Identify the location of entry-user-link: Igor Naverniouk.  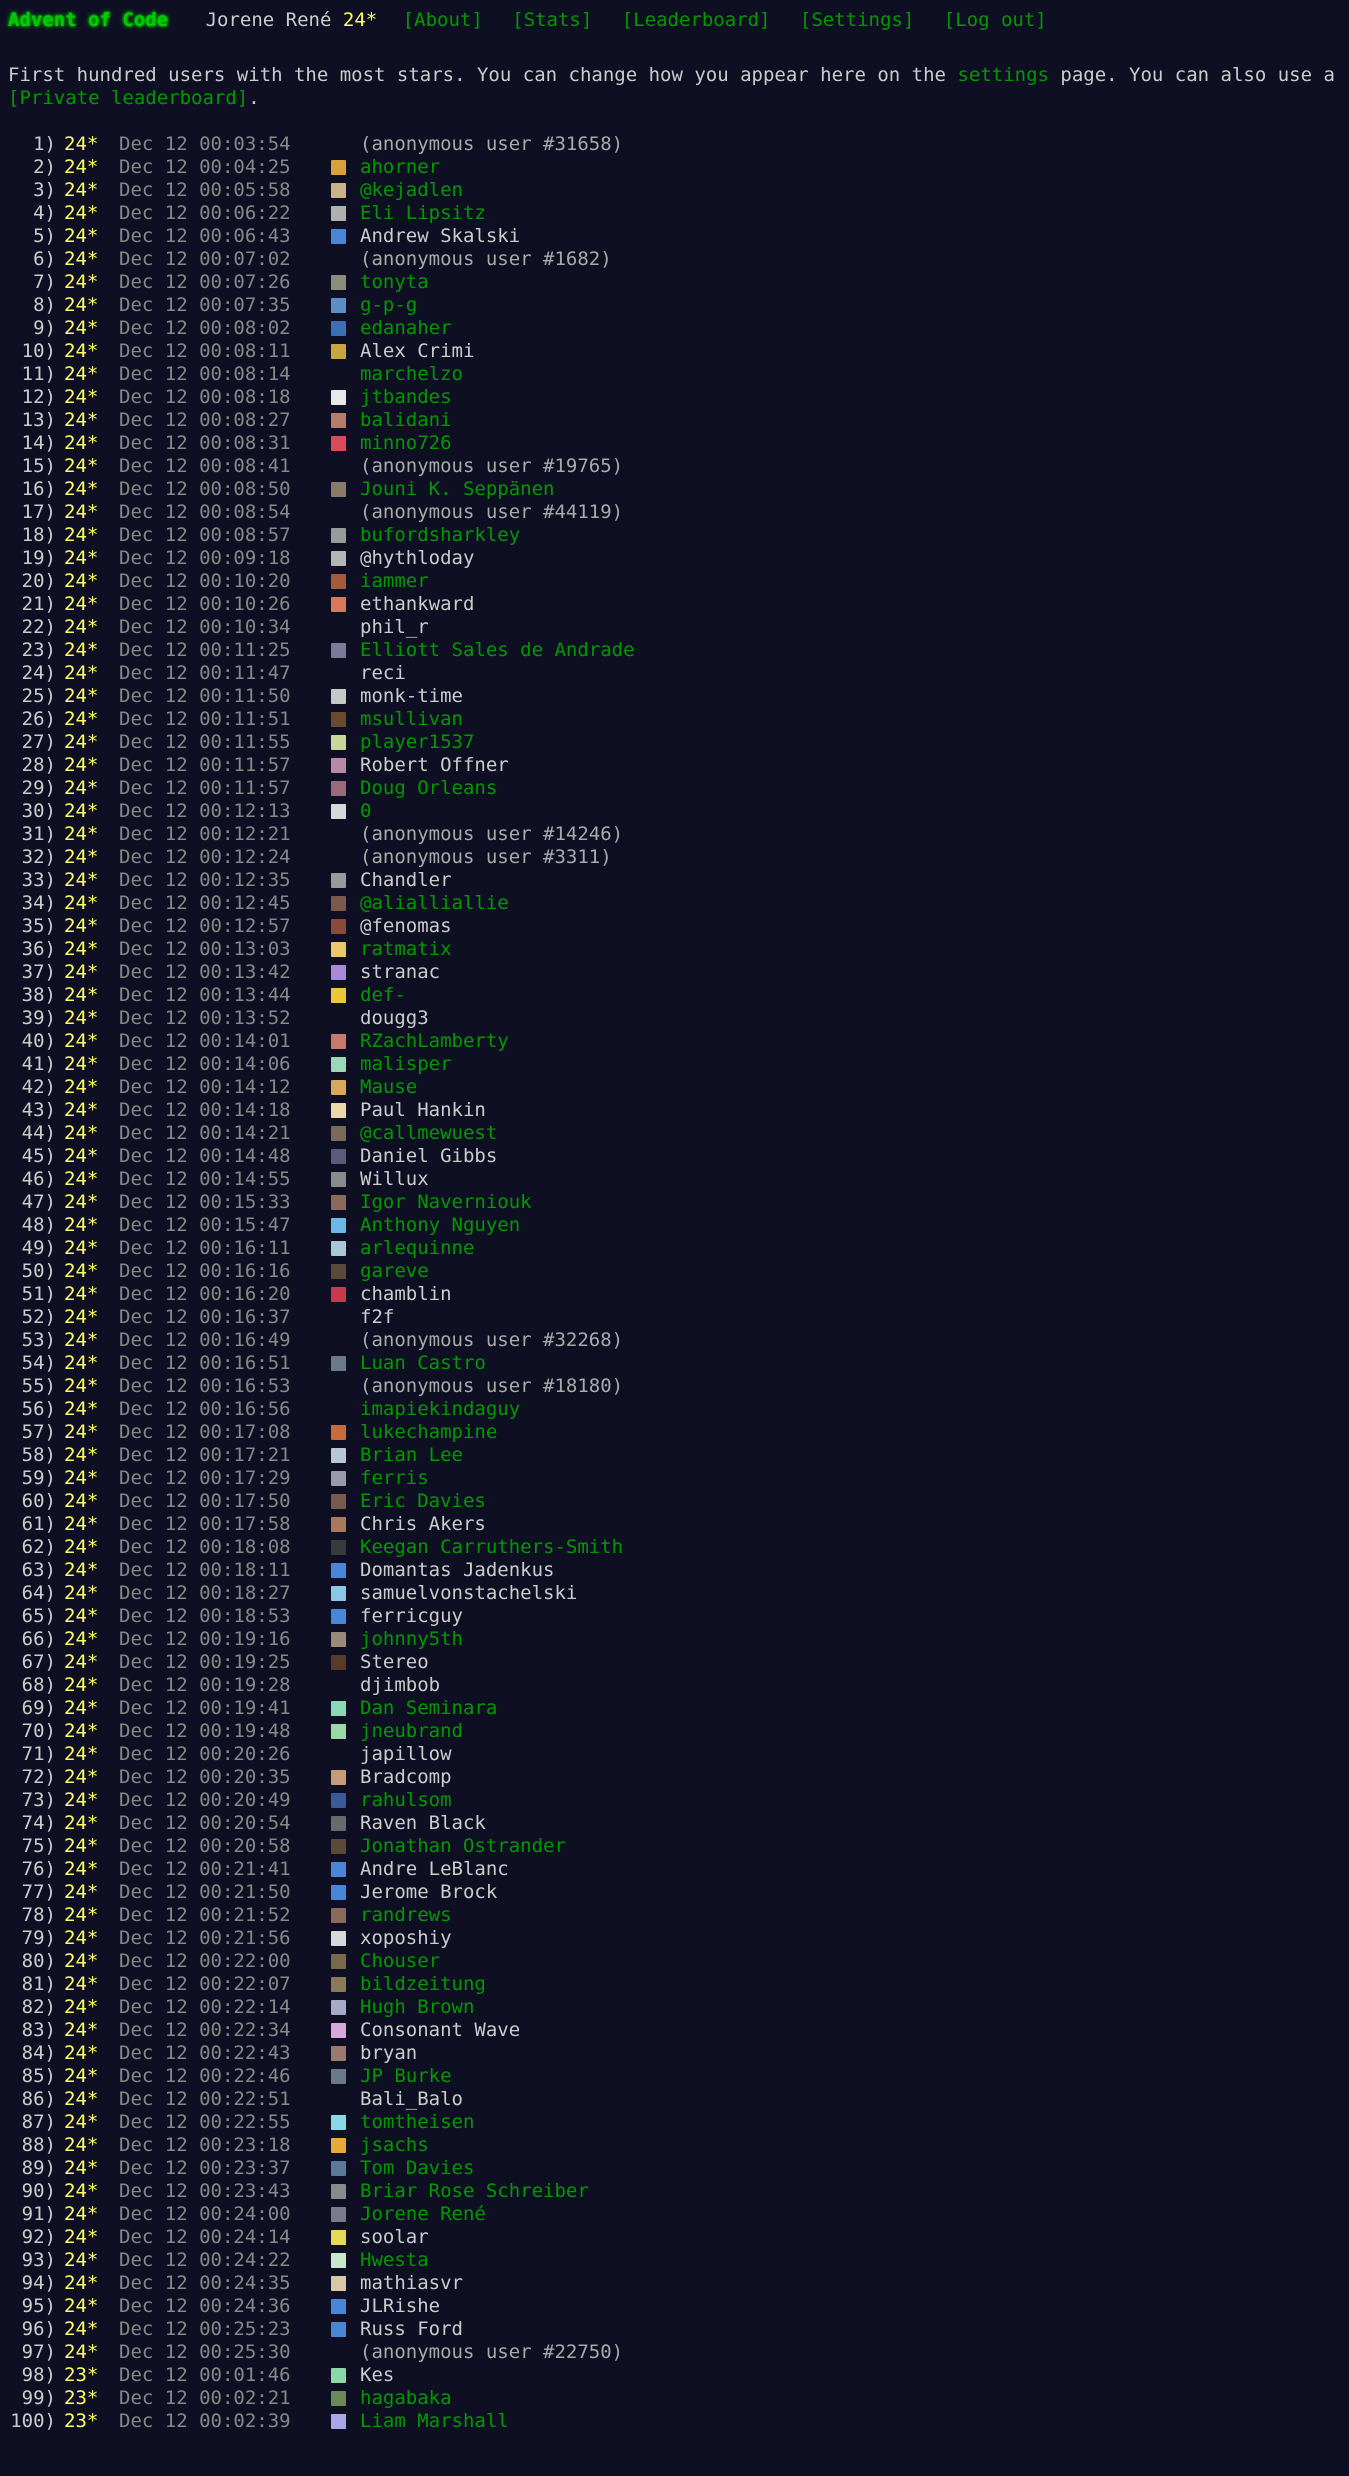
(446, 1202).